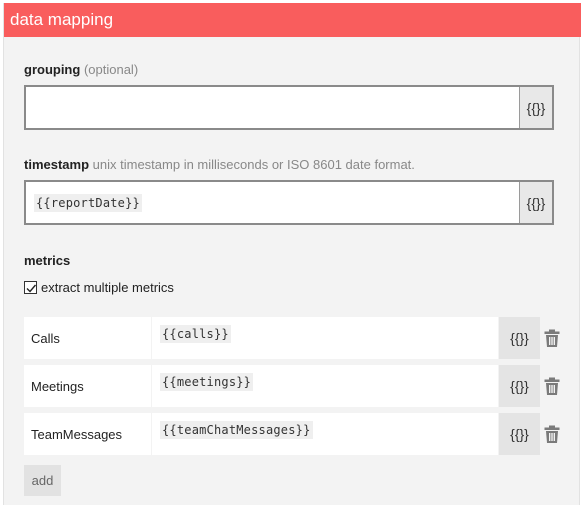  Describe the element at coordinates (57, 164) in the screenshot. I see `timestamp-label: timestamp` at that location.